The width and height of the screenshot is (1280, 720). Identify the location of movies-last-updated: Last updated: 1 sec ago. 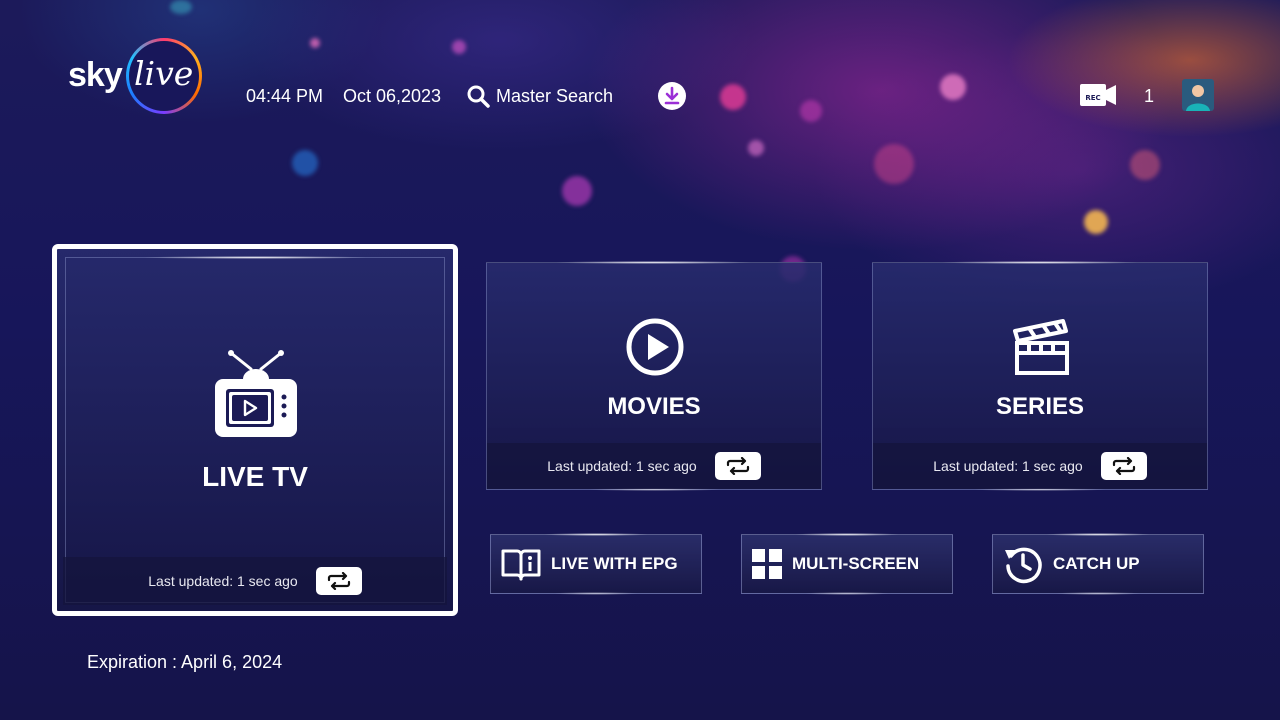
(622, 466).